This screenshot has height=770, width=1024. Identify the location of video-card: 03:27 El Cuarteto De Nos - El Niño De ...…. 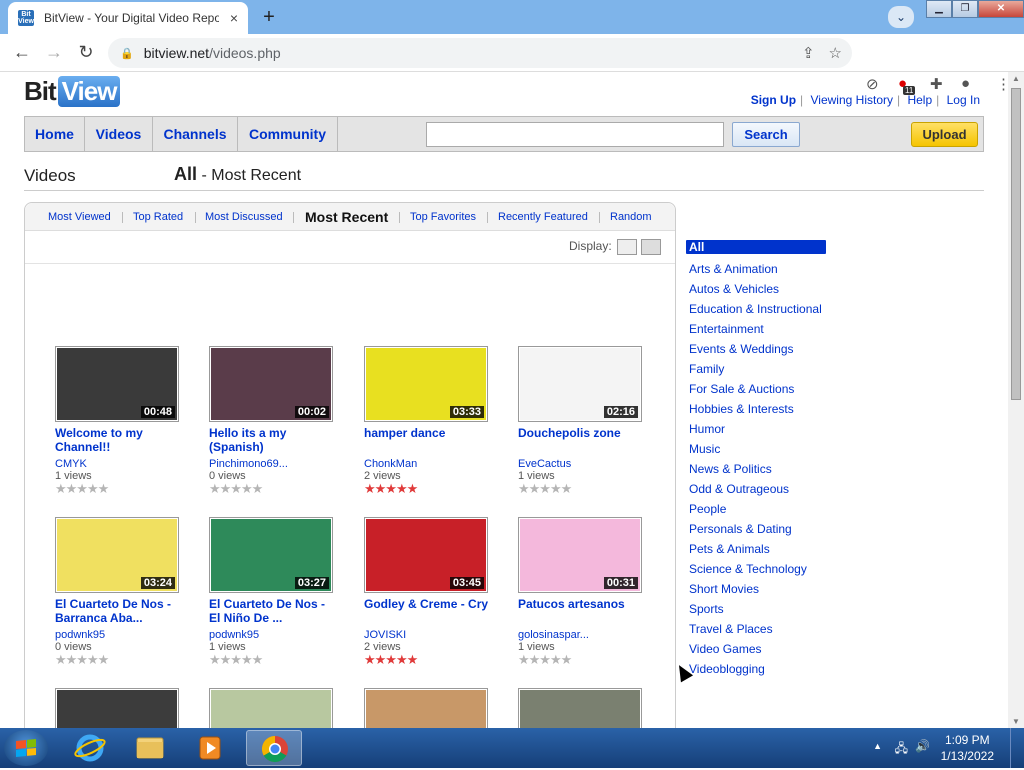
(274, 592).